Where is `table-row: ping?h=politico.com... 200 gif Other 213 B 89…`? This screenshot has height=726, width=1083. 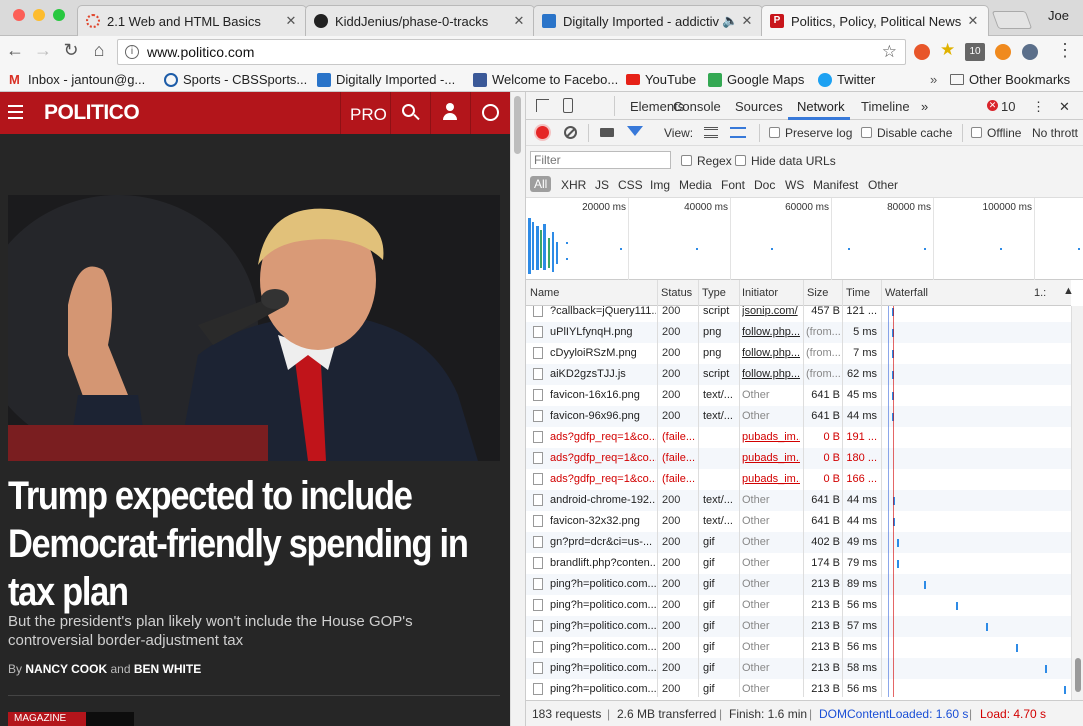 table-row: ping?h=politico.com... 200 gif Other 213 B 89… is located at coordinates (798, 584).